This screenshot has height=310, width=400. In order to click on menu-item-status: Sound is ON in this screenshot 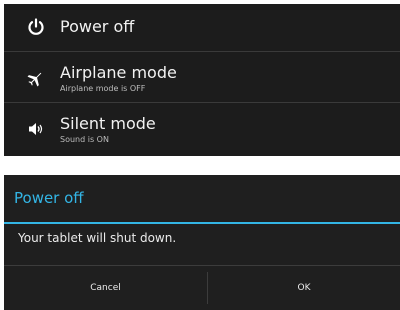, I will do `click(84, 139)`.